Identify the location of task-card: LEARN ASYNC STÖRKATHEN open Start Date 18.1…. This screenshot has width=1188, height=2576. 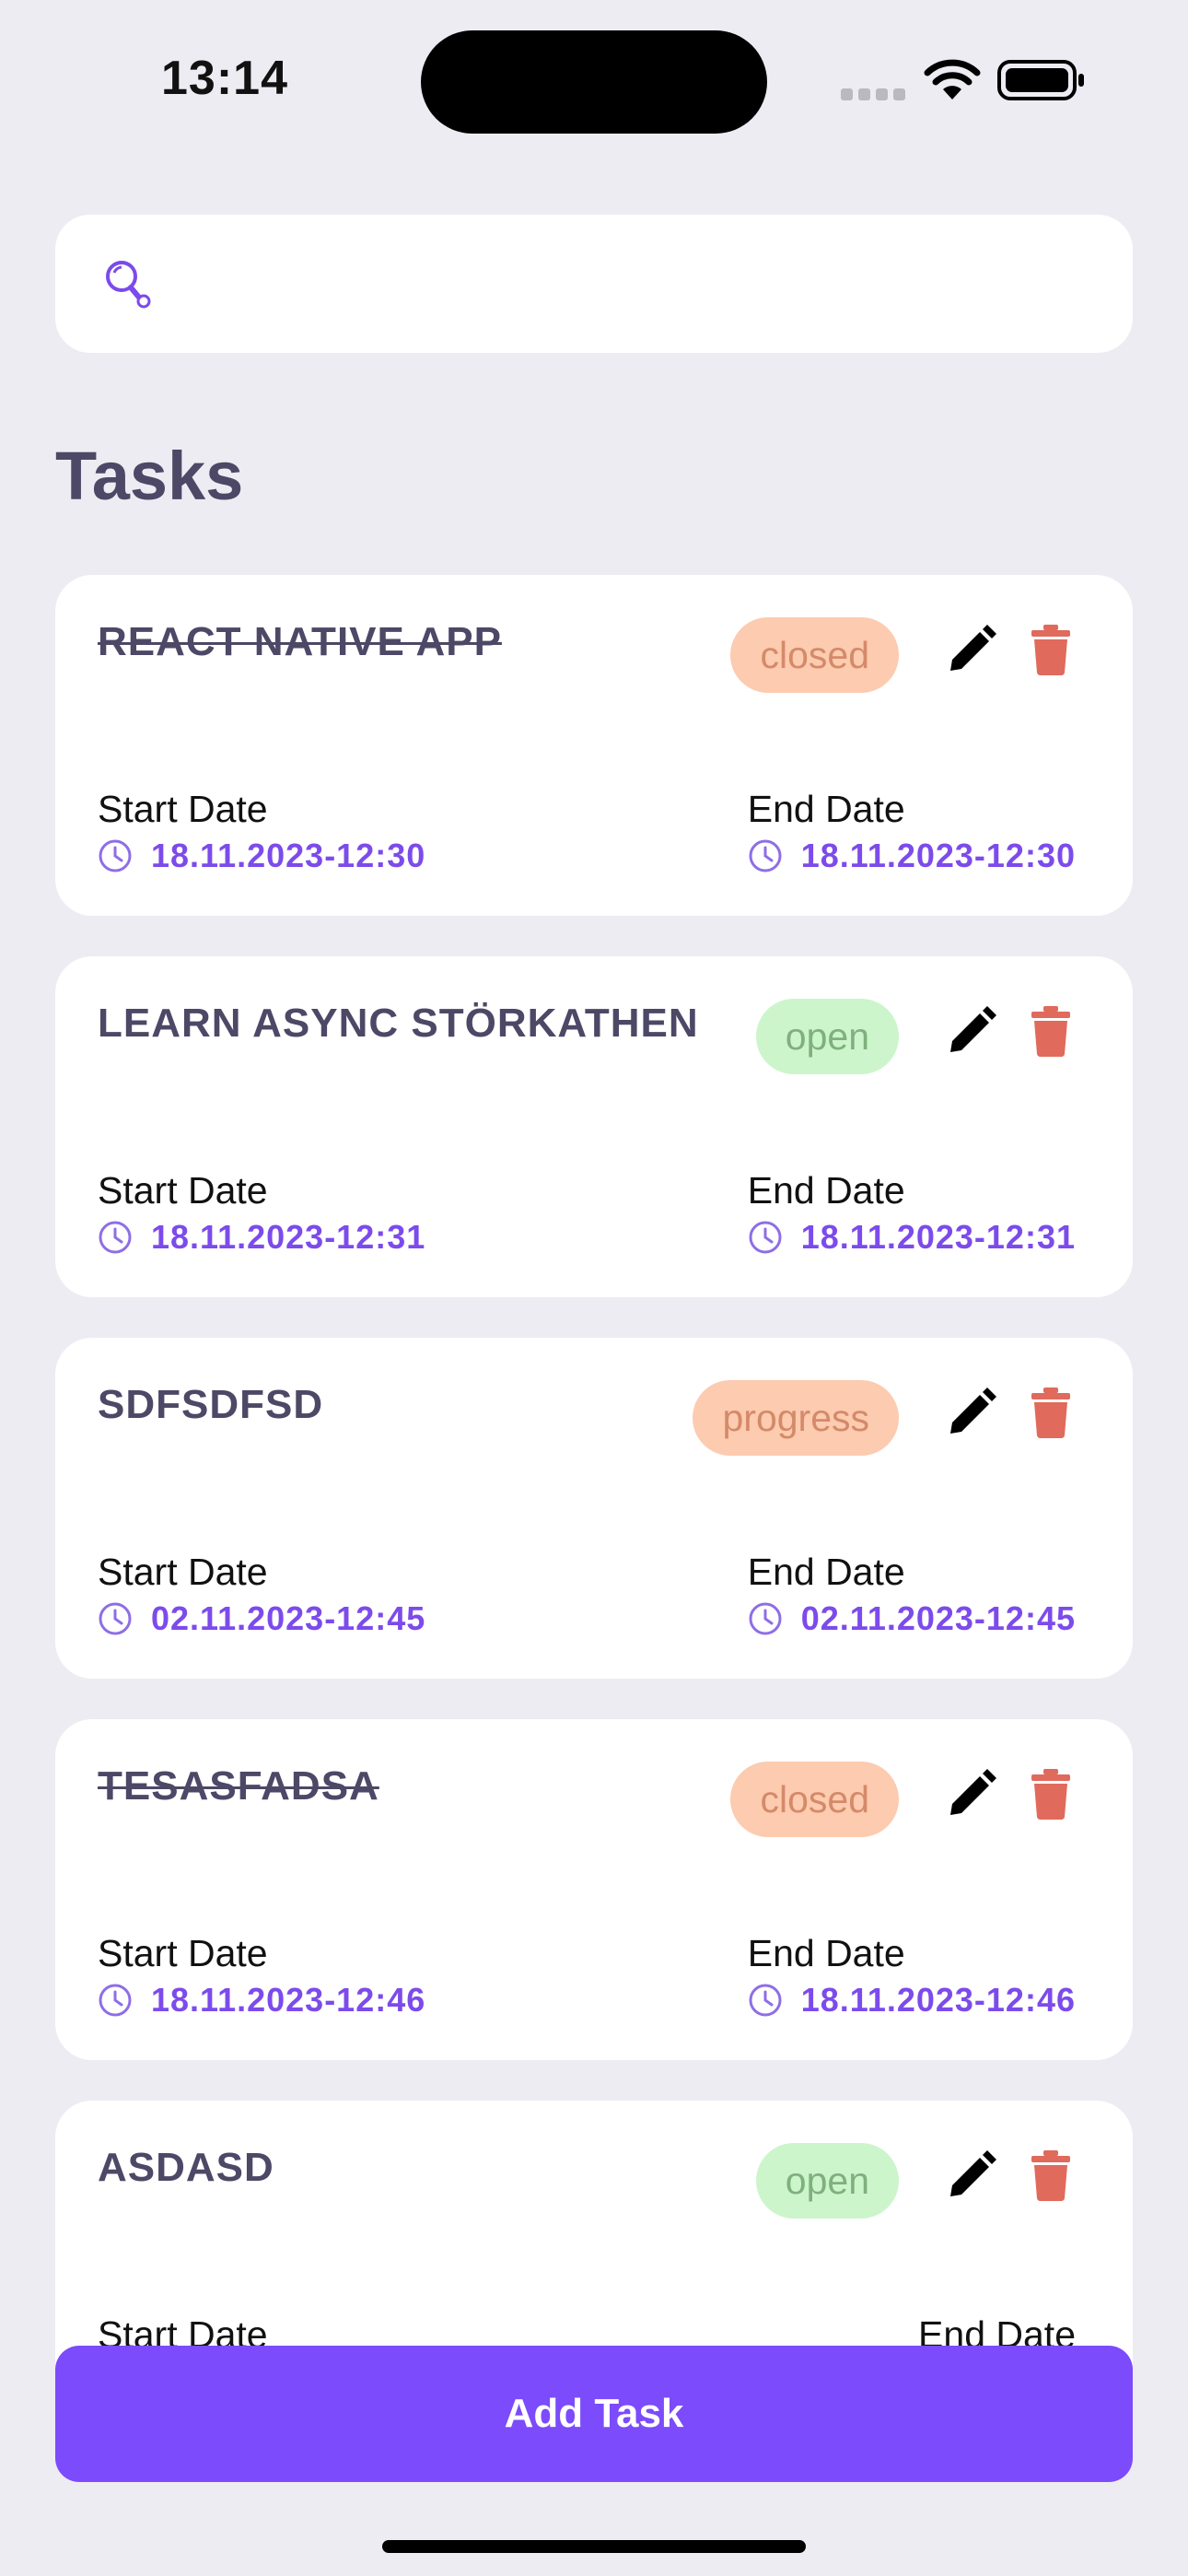
(594, 1126).